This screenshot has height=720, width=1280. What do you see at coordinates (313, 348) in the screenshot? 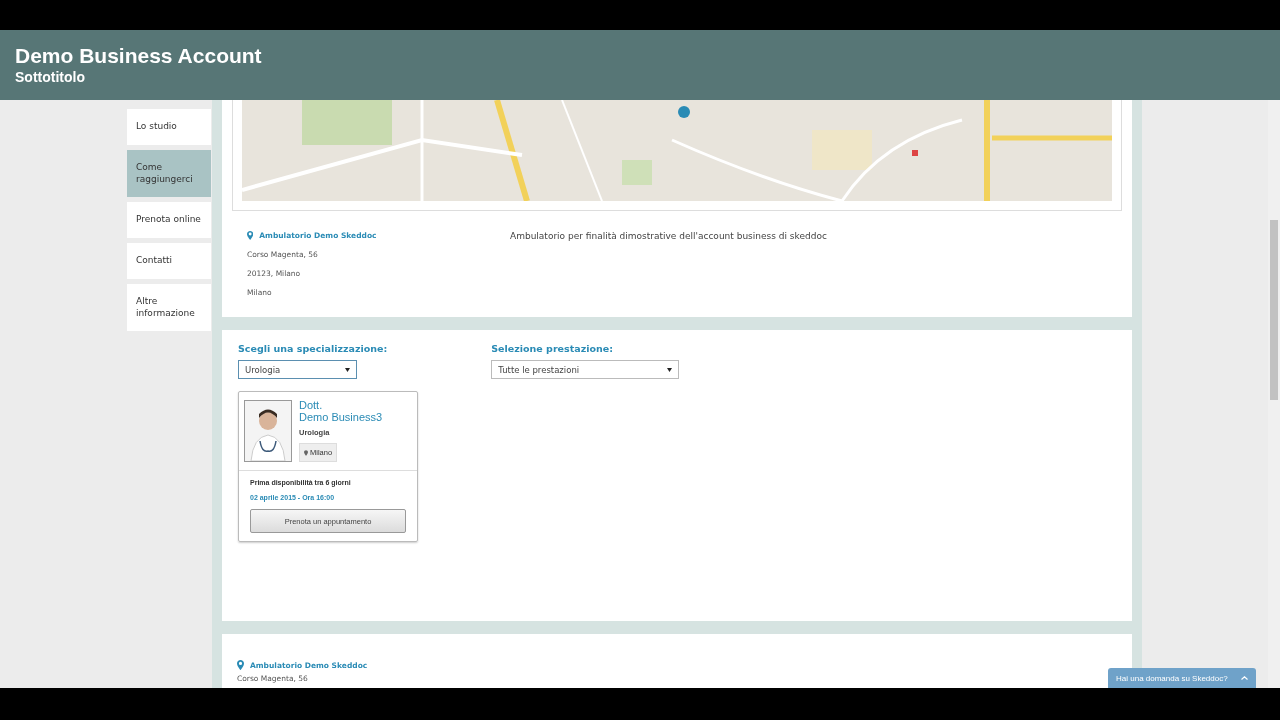
I see `filter-label: Scegli una specializzazione:` at bounding box center [313, 348].